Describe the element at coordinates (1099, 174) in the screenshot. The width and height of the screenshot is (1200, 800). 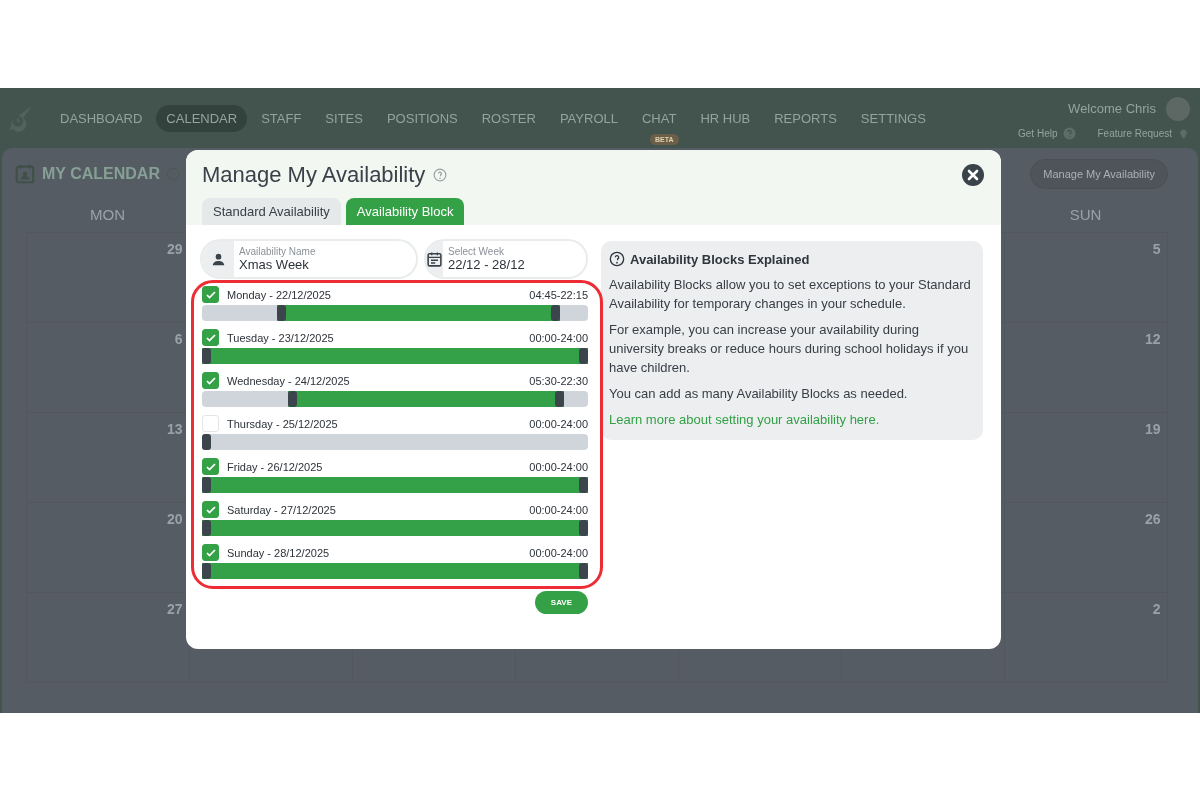
I see `manage-availability-button: Manage My Availability` at that location.